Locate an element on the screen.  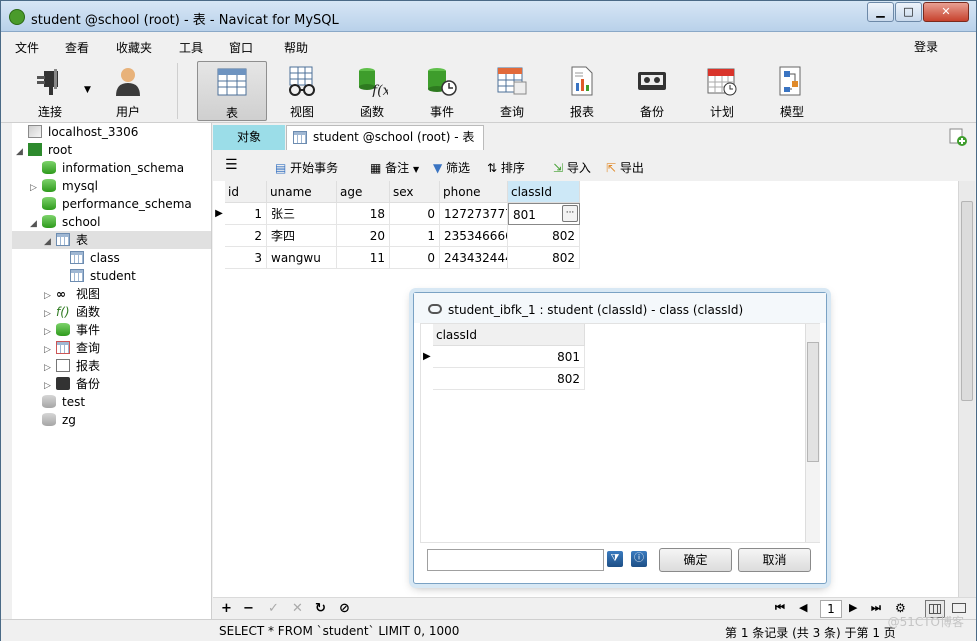
tree-item-school: ◢ school is located at coordinates (65, 222).